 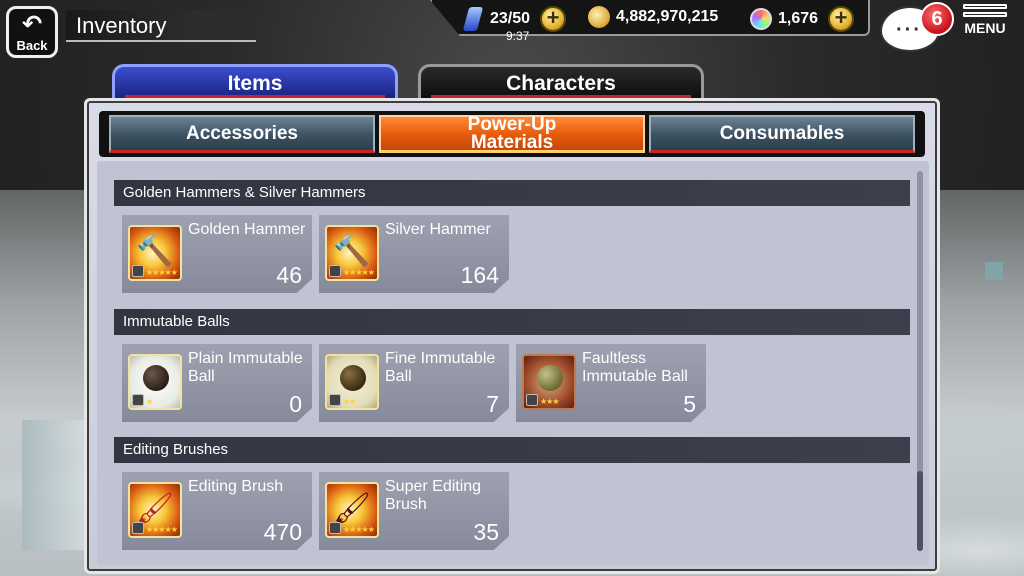 I want to click on item-quantity: 5, so click(x=689, y=404).